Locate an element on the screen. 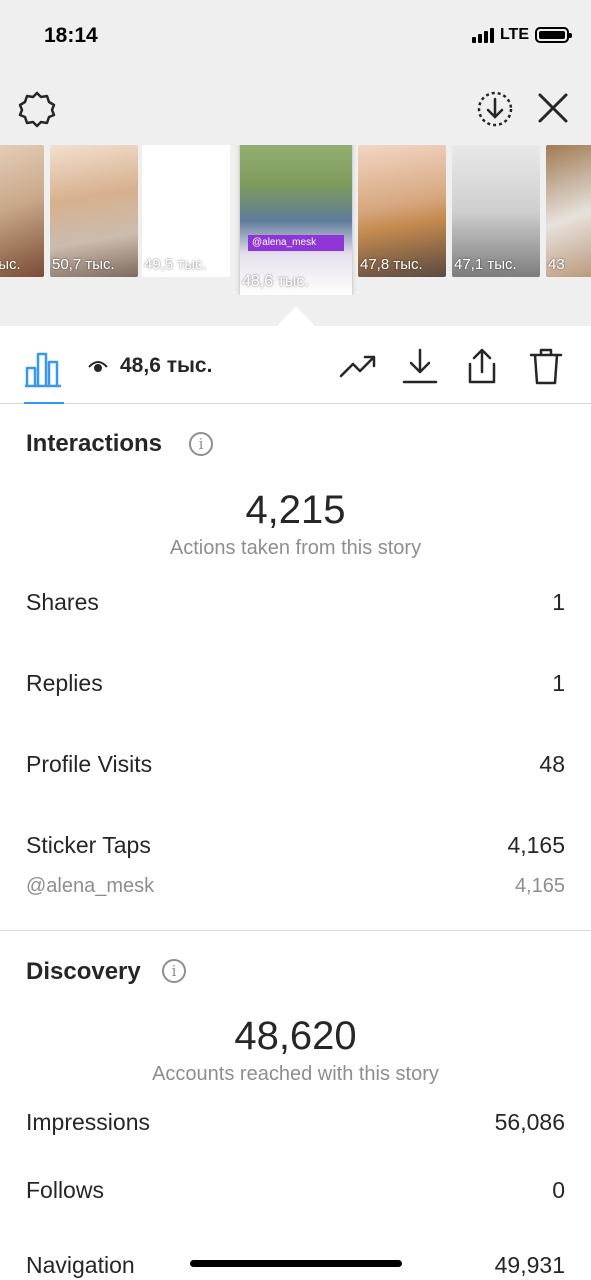 This screenshot has width=591, height=1280. story-mention-tag: @alena_mesk is located at coordinates (296, 243).